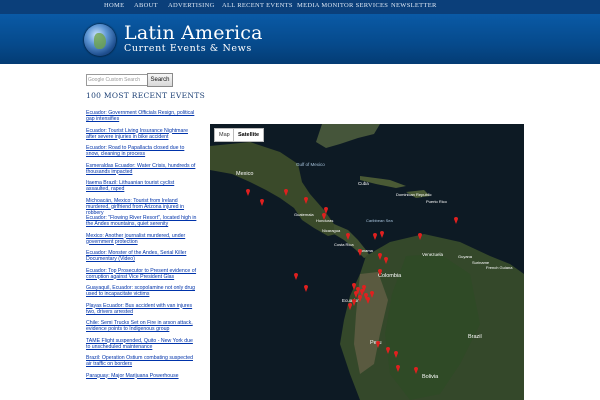 This screenshot has width=600, height=400. I want to click on map-label: Honduras, so click(324, 220).